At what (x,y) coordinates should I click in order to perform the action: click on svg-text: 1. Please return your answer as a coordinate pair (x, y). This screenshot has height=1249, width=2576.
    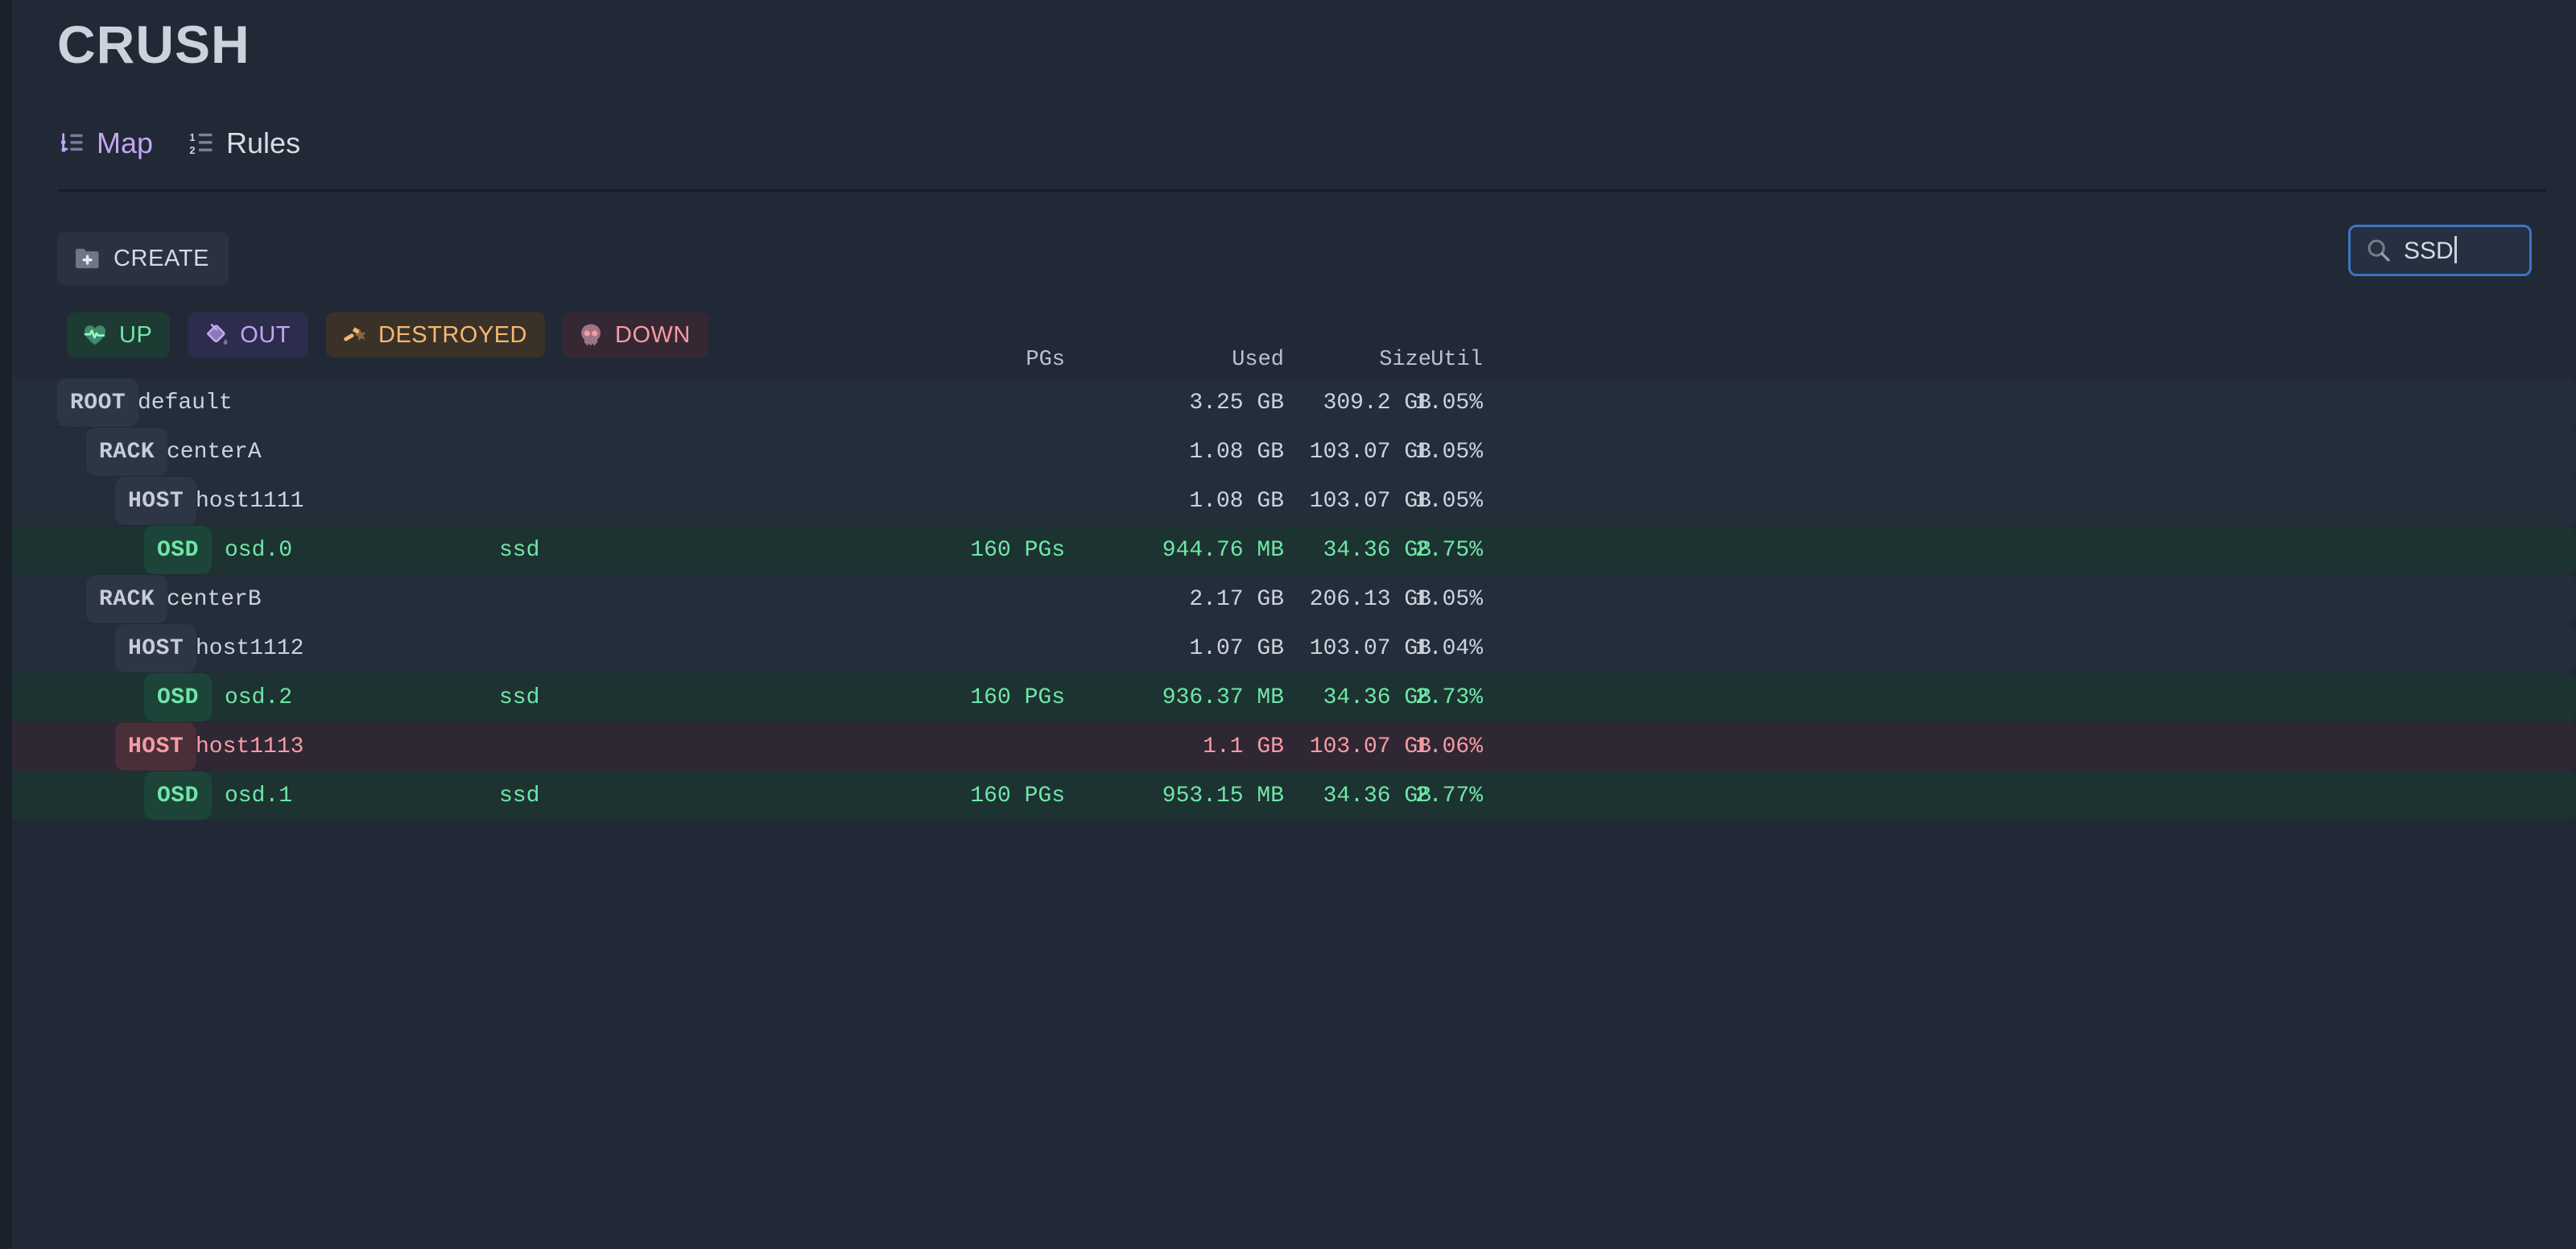
    Looking at the image, I should click on (192, 137).